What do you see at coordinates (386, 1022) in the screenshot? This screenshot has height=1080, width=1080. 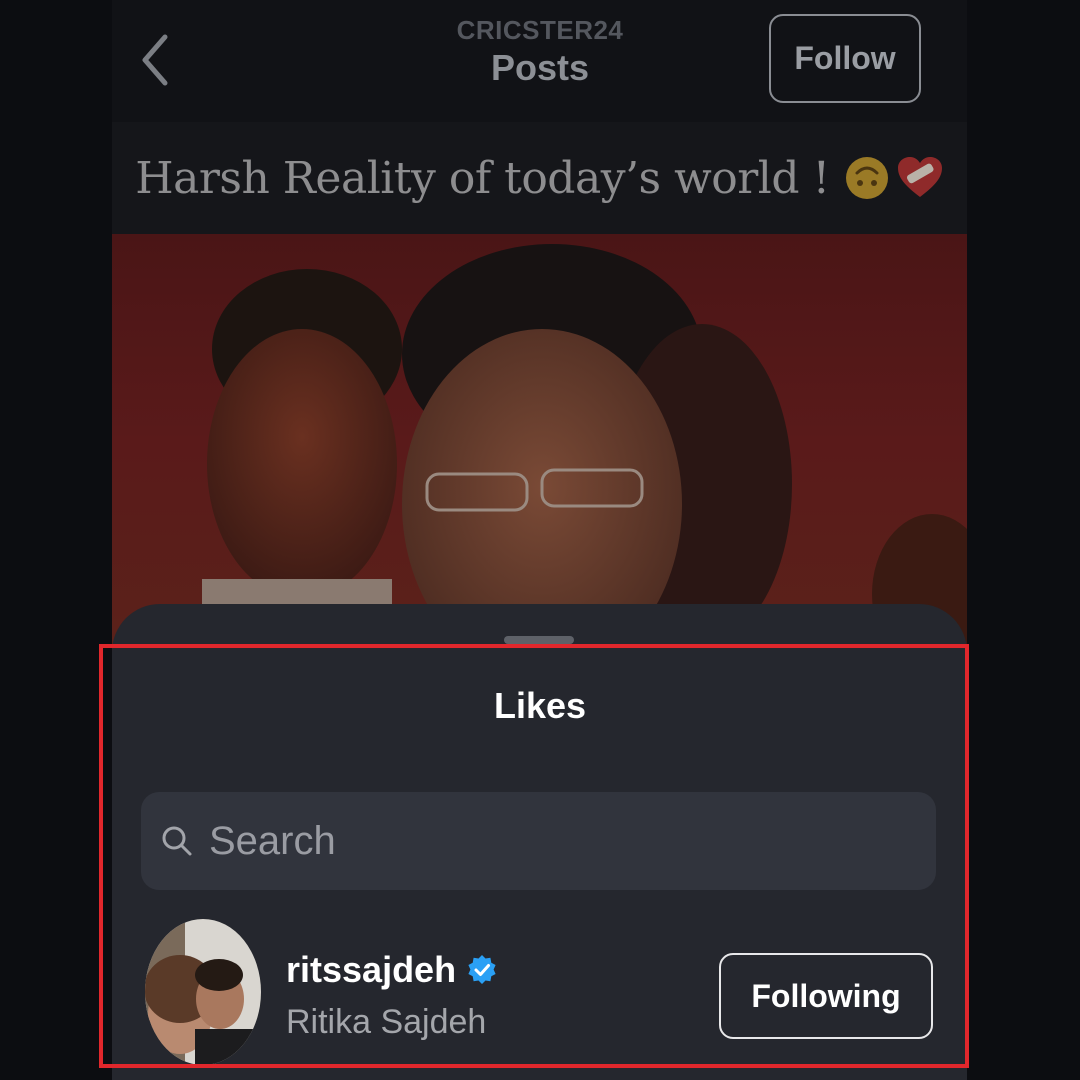 I see `full-name: Ritika Sajdeh` at bounding box center [386, 1022].